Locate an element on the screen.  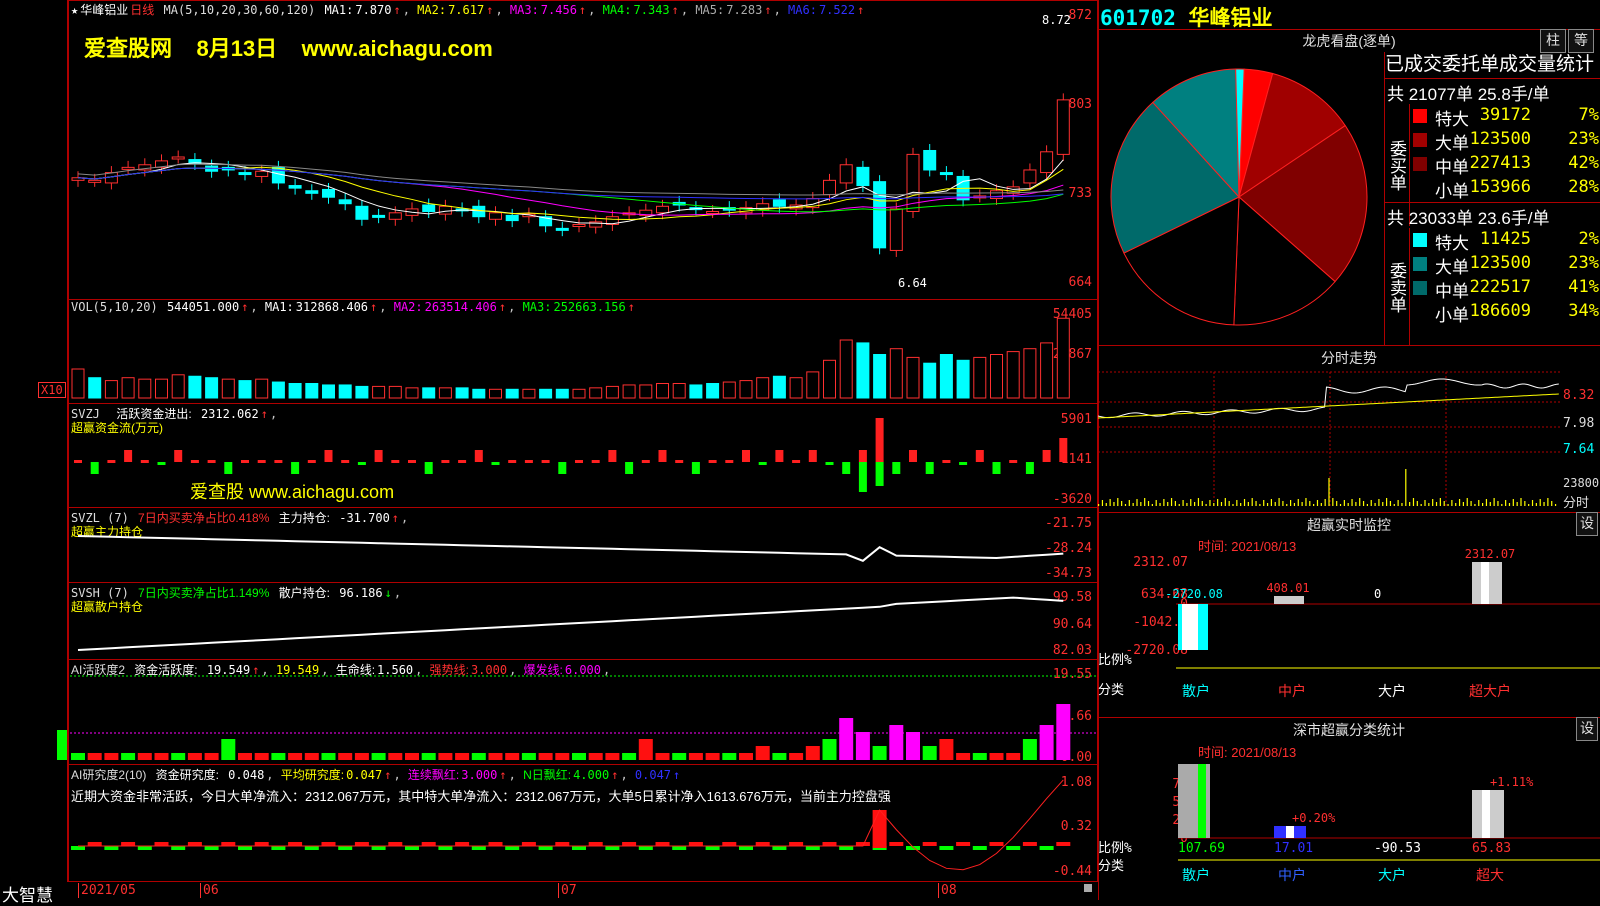
bar-view-button: 柱 is located at coordinates (1553, 41).